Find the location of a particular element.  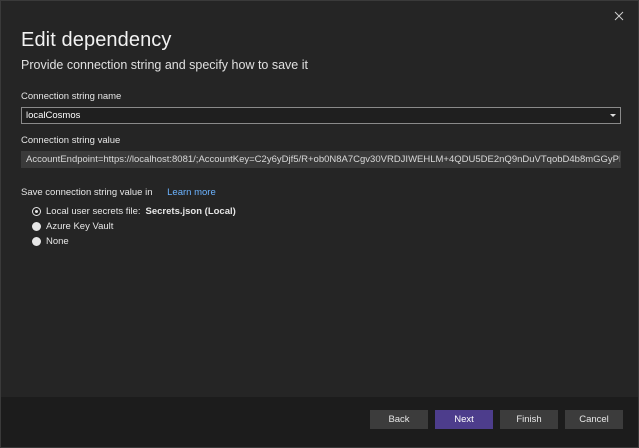

dialog-title: Edit dependency is located at coordinates (96, 40).